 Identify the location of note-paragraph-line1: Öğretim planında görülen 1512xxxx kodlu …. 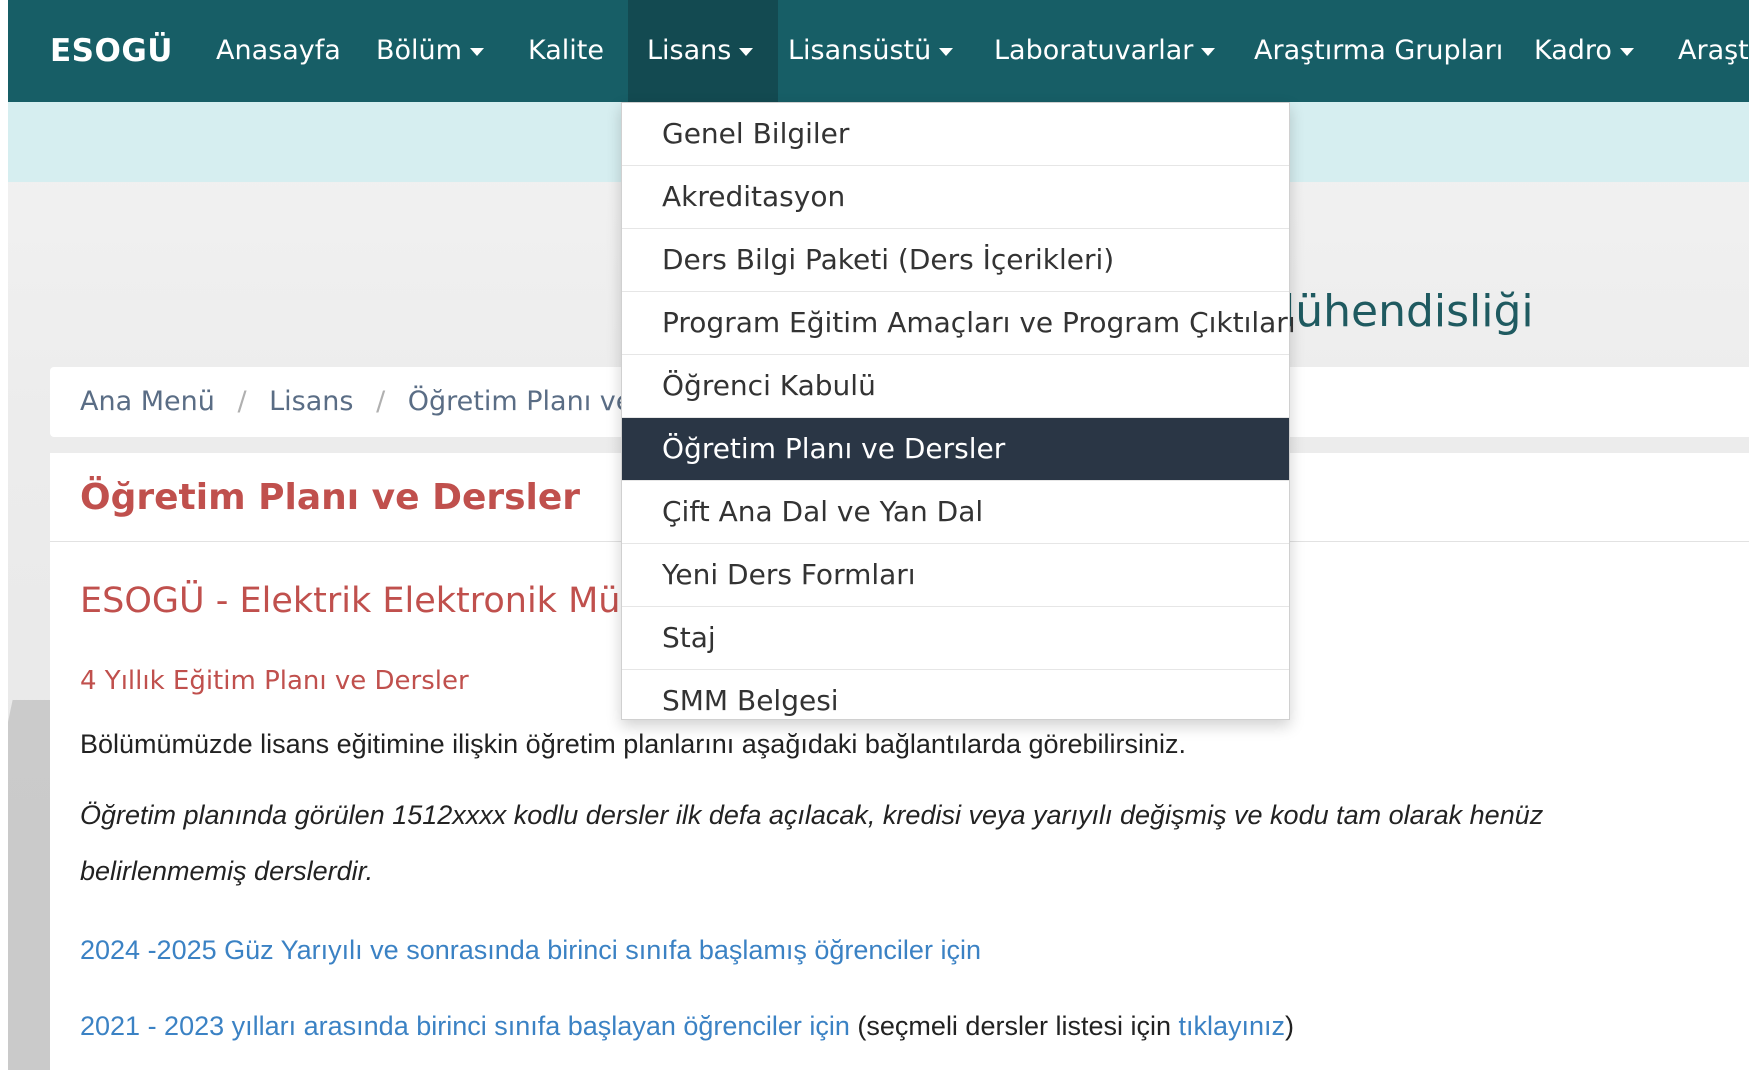
(812, 815).